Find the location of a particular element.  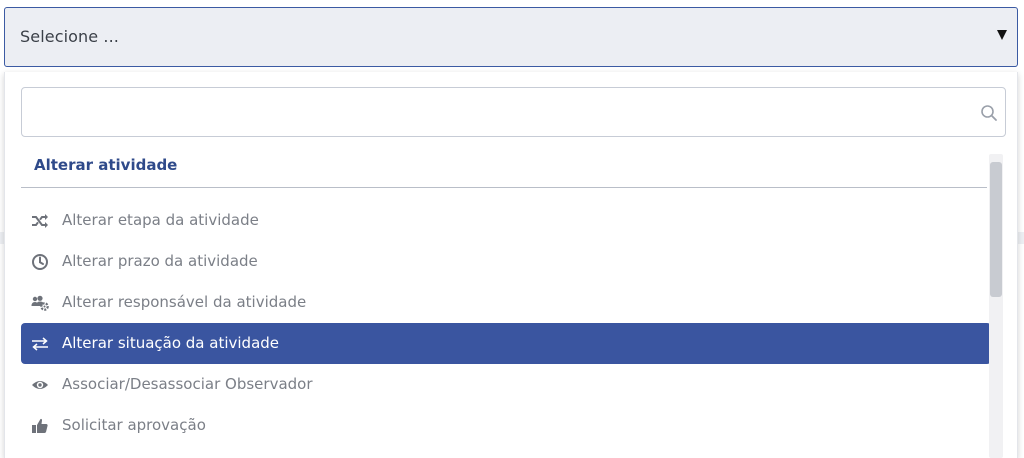

option-alterar-prazo: Alterar prazo da atividade is located at coordinates (506, 261).